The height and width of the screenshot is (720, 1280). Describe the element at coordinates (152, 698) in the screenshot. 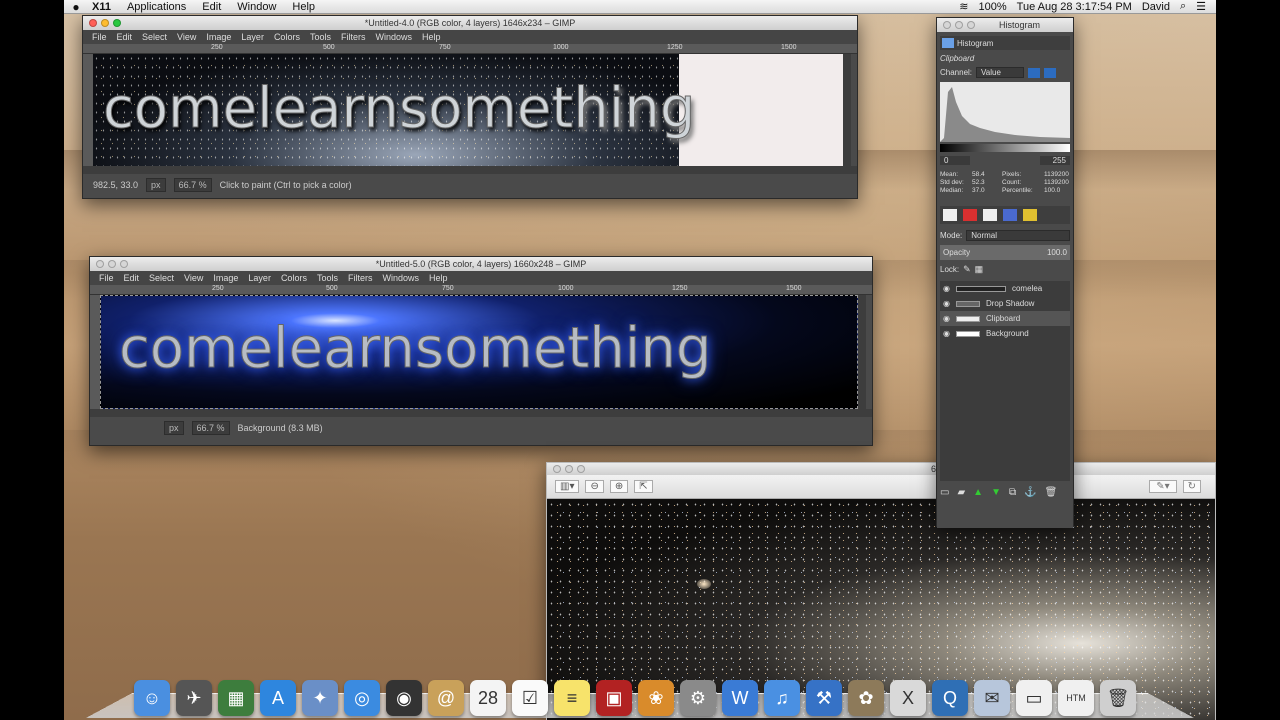

I see `finder-icon: ☺` at that location.